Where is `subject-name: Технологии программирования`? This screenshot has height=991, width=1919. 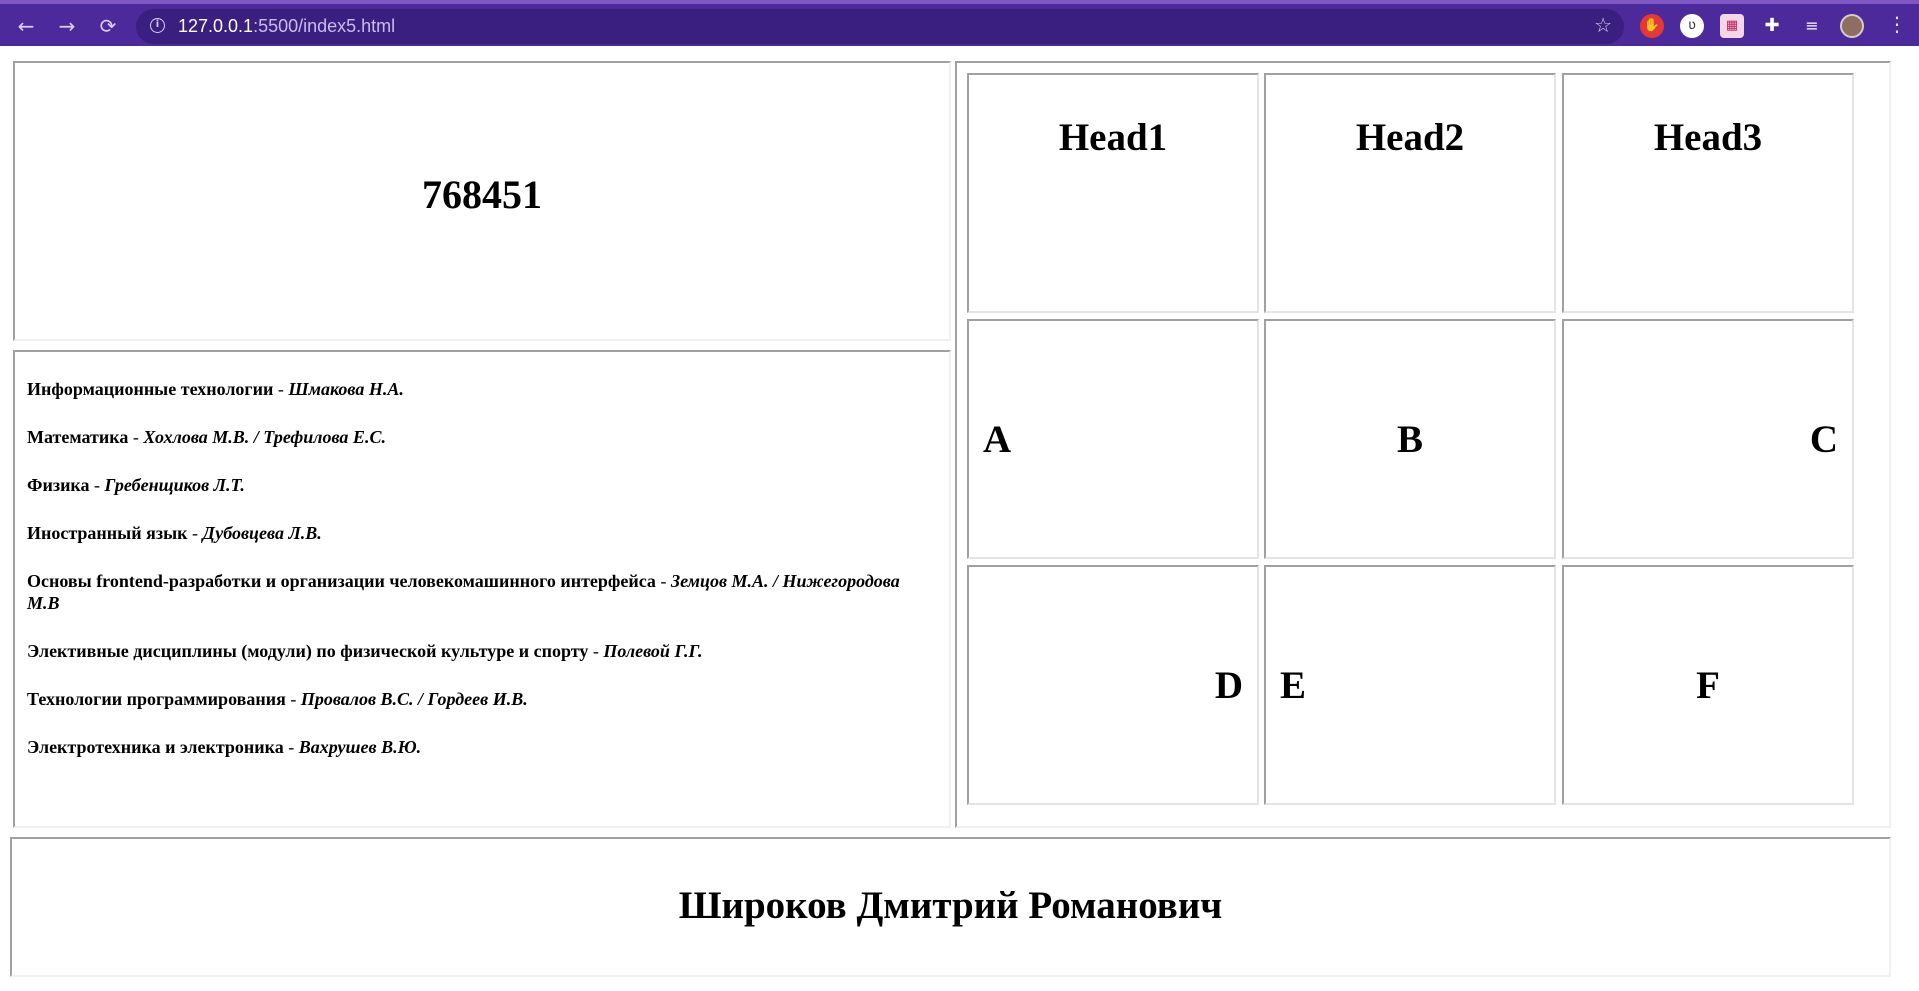
subject-name: Технологии программирования is located at coordinates (156, 699).